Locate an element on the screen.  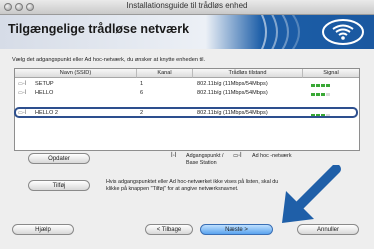
window-title: Installationsguide til trådløs enhed is located at coordinates (187, 5).